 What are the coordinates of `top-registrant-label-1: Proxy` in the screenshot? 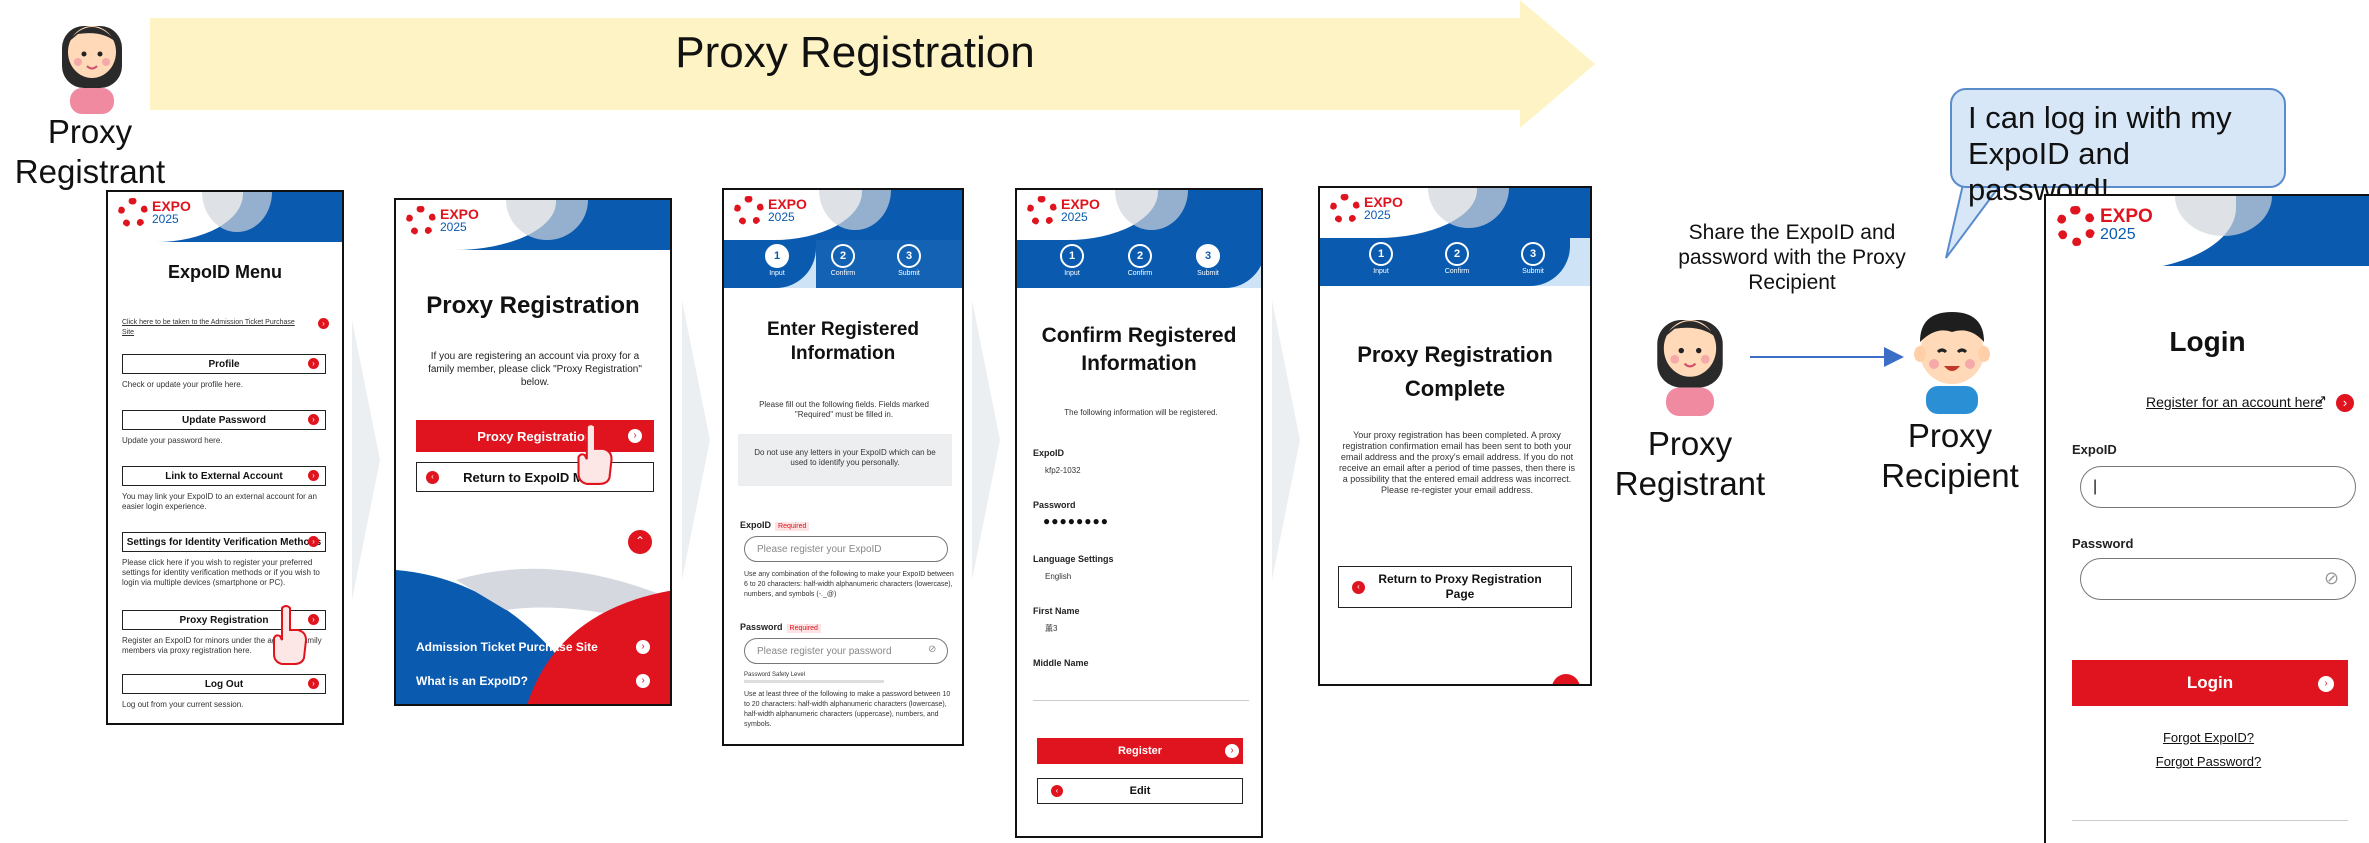 It's located at (90, 131).